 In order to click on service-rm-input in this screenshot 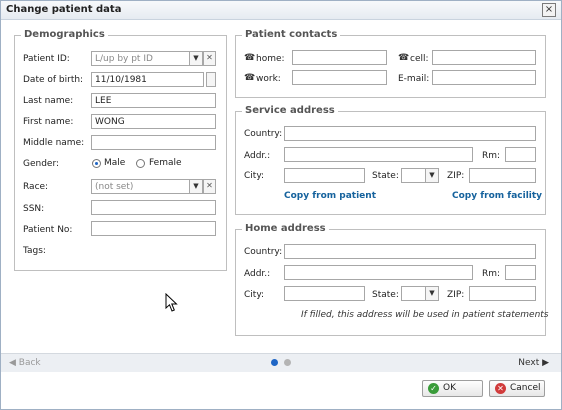, I will do `click(520, 154)`.